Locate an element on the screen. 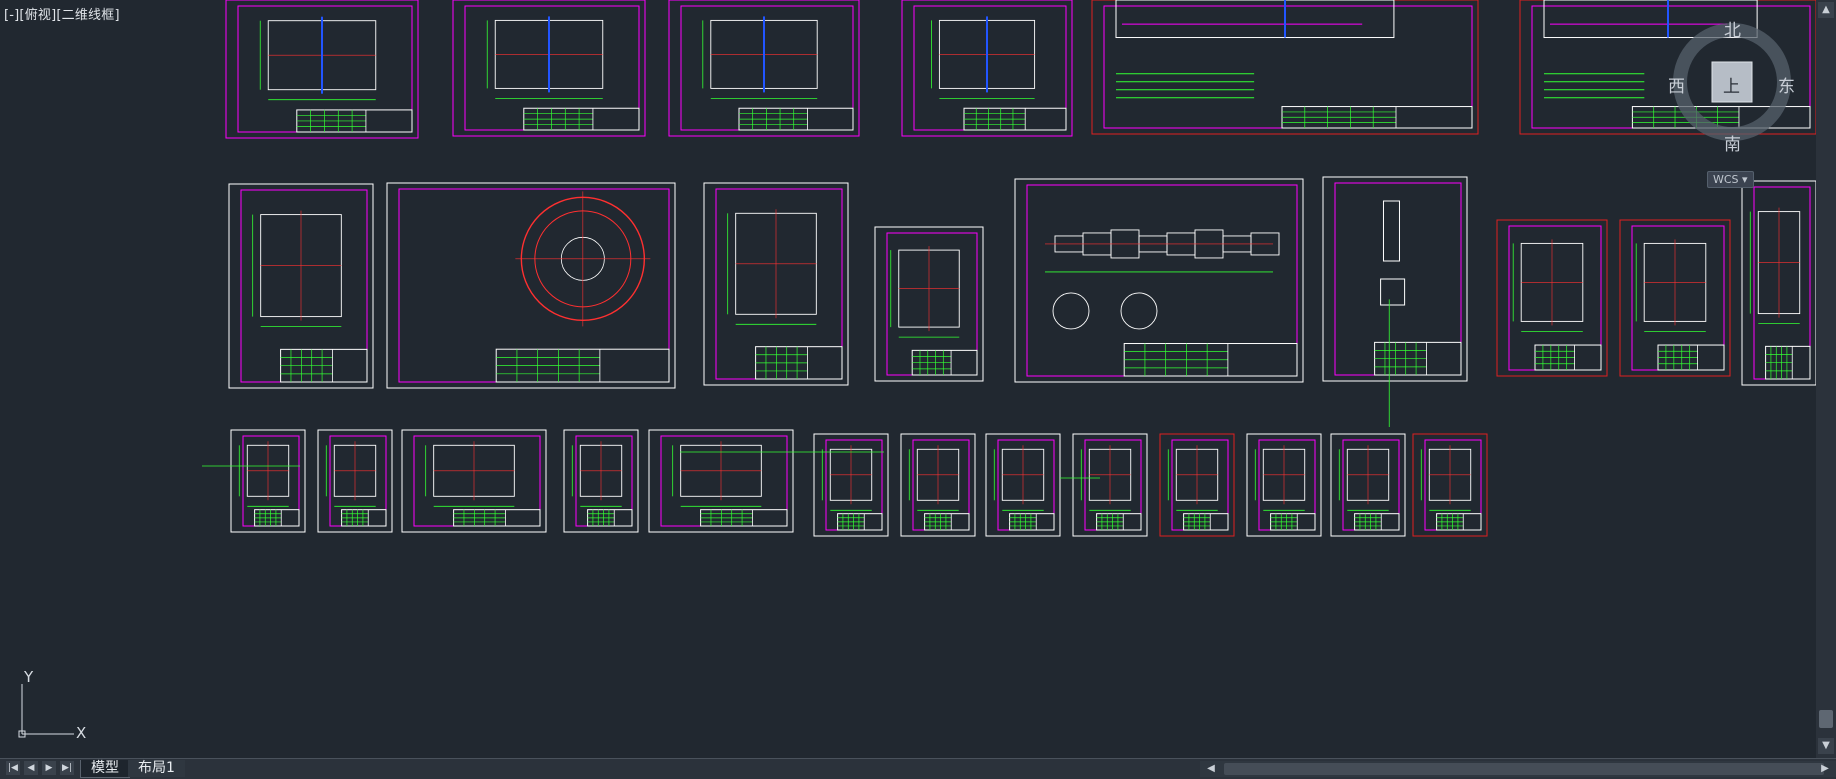 Image resolution: width=1836 pixels, height=779 pixels. viewcube-top-face: 上 is located at coordinates (1731, 84).